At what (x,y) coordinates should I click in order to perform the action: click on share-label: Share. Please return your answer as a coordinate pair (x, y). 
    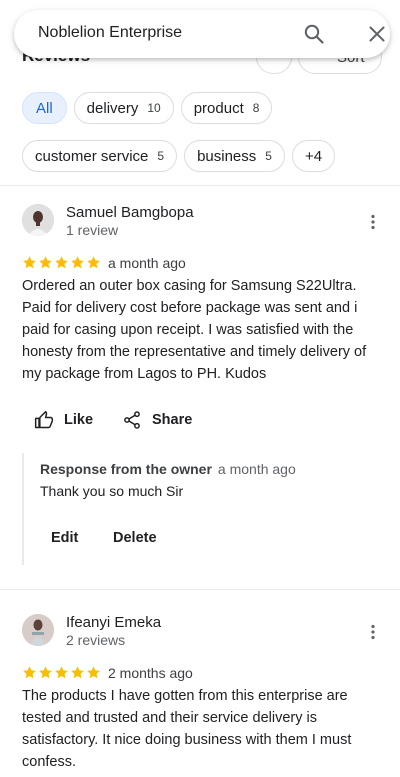
    Looking at the image, I should click on (172, 420).